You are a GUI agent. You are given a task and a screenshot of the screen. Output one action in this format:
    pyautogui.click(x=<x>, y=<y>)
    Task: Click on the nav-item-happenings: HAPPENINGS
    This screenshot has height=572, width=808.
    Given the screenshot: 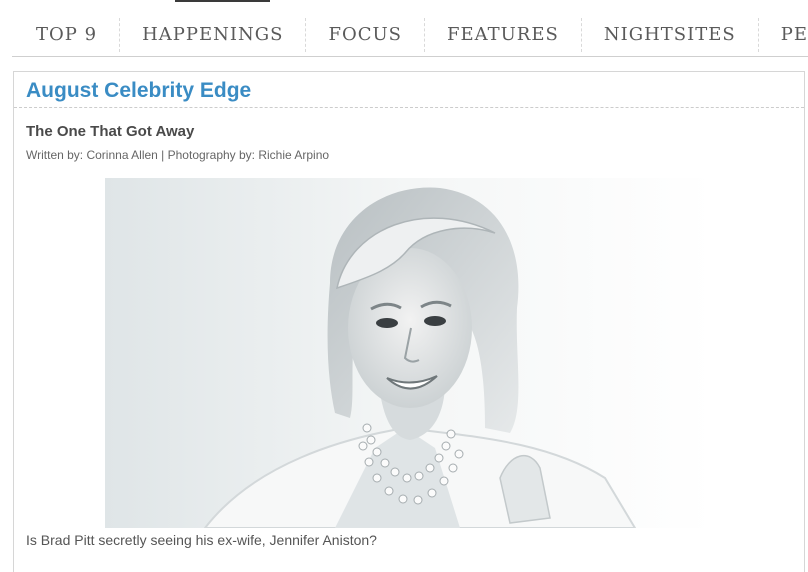 What is the action you would take?
    pyautogui.click(x=213, y=35)
    